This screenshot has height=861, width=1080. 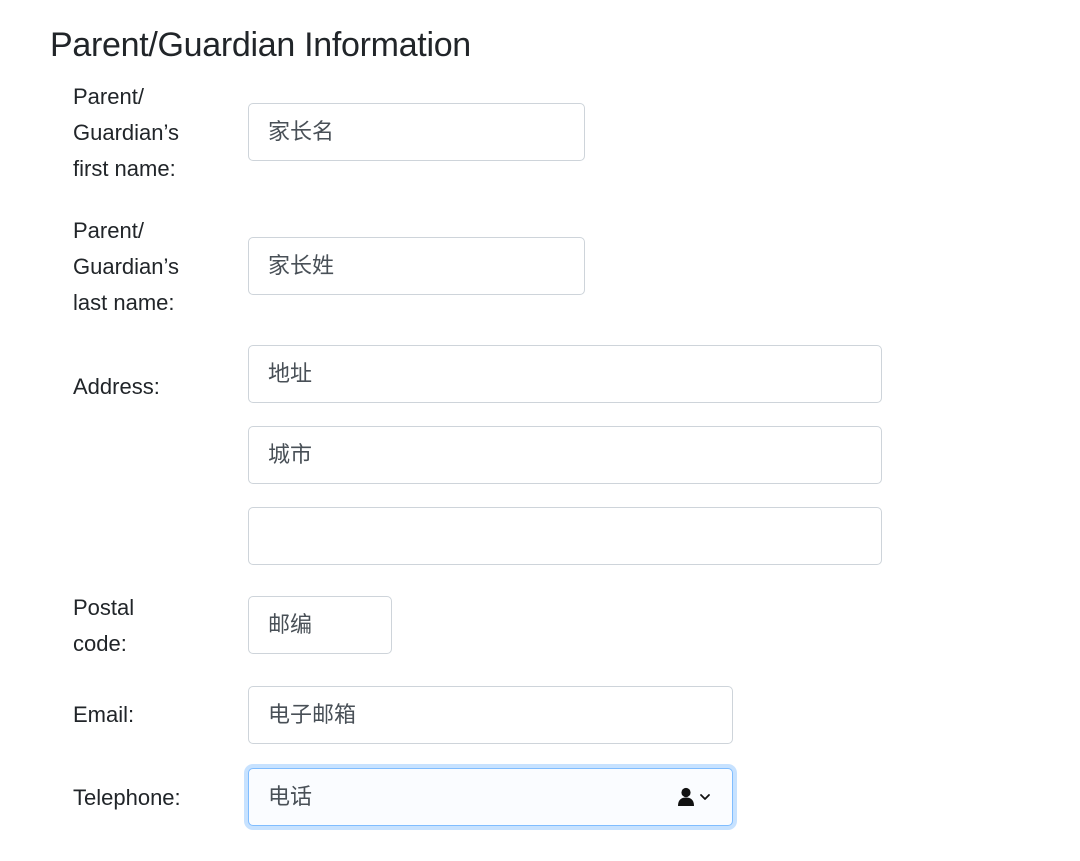 I want to click on chevron-down-icon, so click(x=705, y=797).